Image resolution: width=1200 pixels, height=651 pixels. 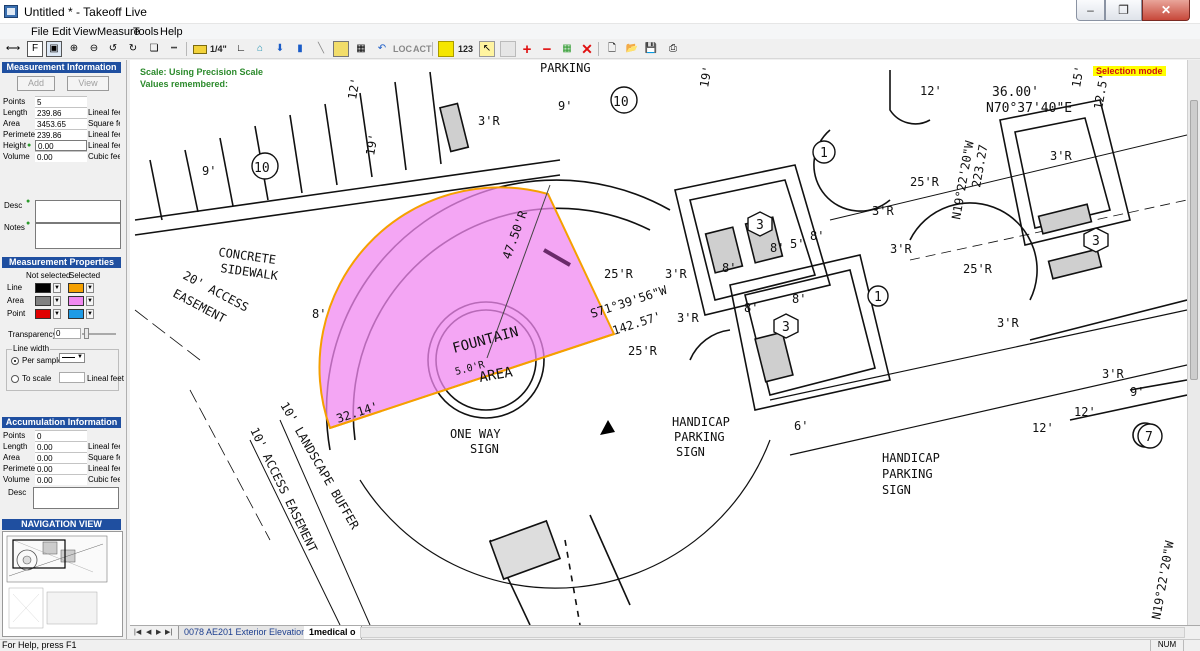 I want to click on minimize-button: –, so click(x=1090, y=10).